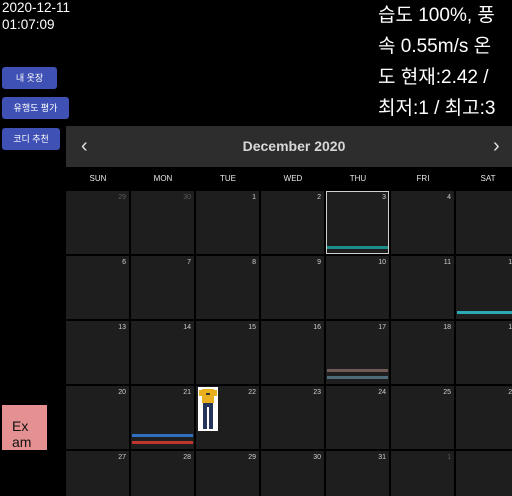 This screenshot has width=512, height=496. Describe the element at coordinates (187, 392) in the screenshot. I see `day-number: 21` at that location.